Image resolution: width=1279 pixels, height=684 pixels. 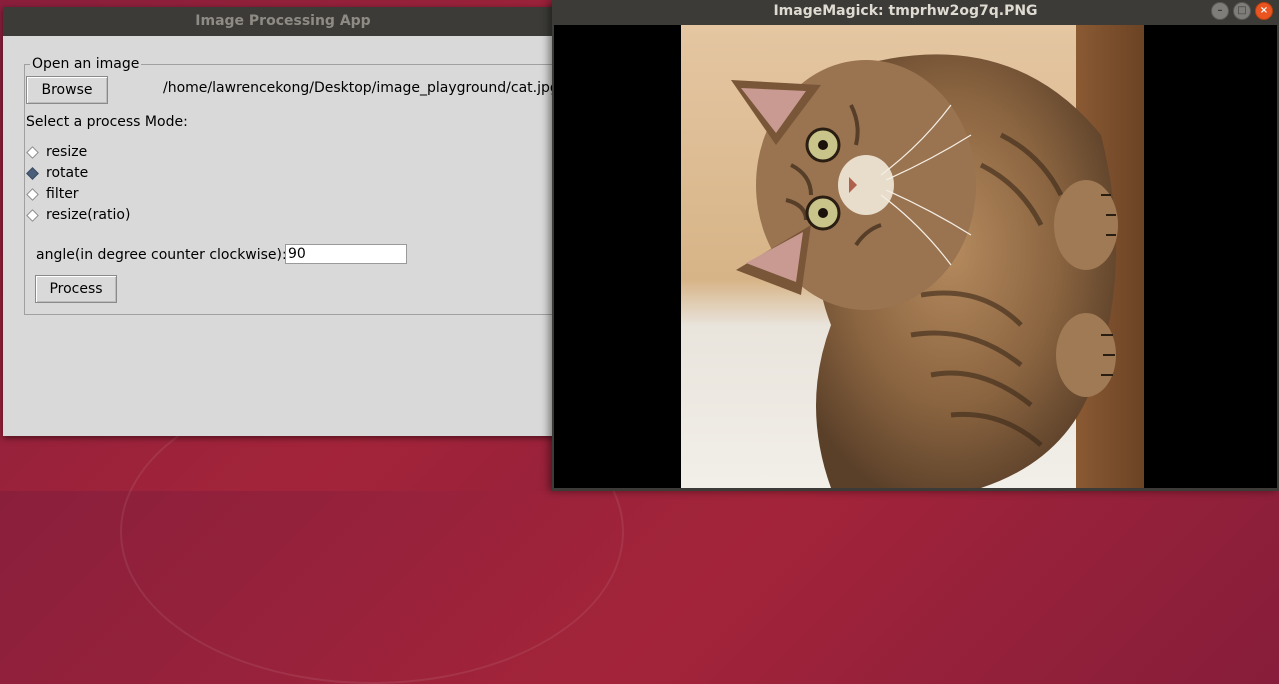 I want to click on window-title: Image Processing App, so click(x=283, y=21).